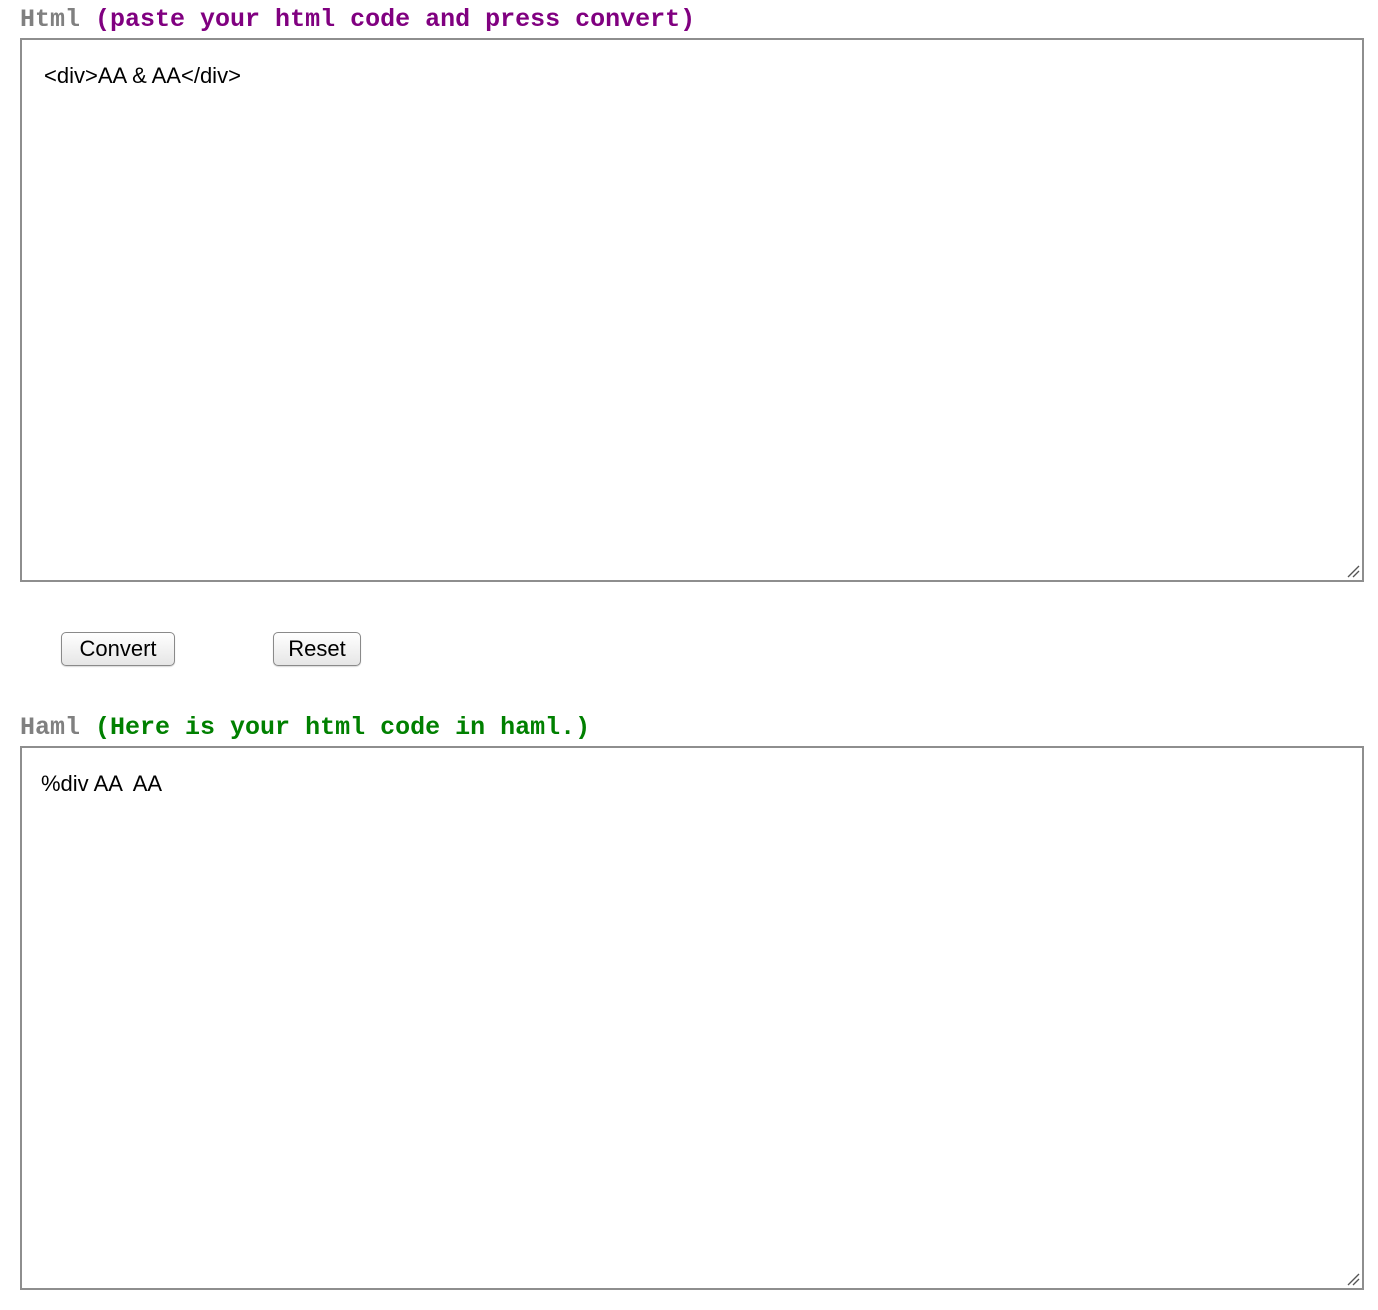  What do you see at coordinates (50, 727) in the screenshot?
I see `haml-label: Haml` at bounding box center [50, 727].